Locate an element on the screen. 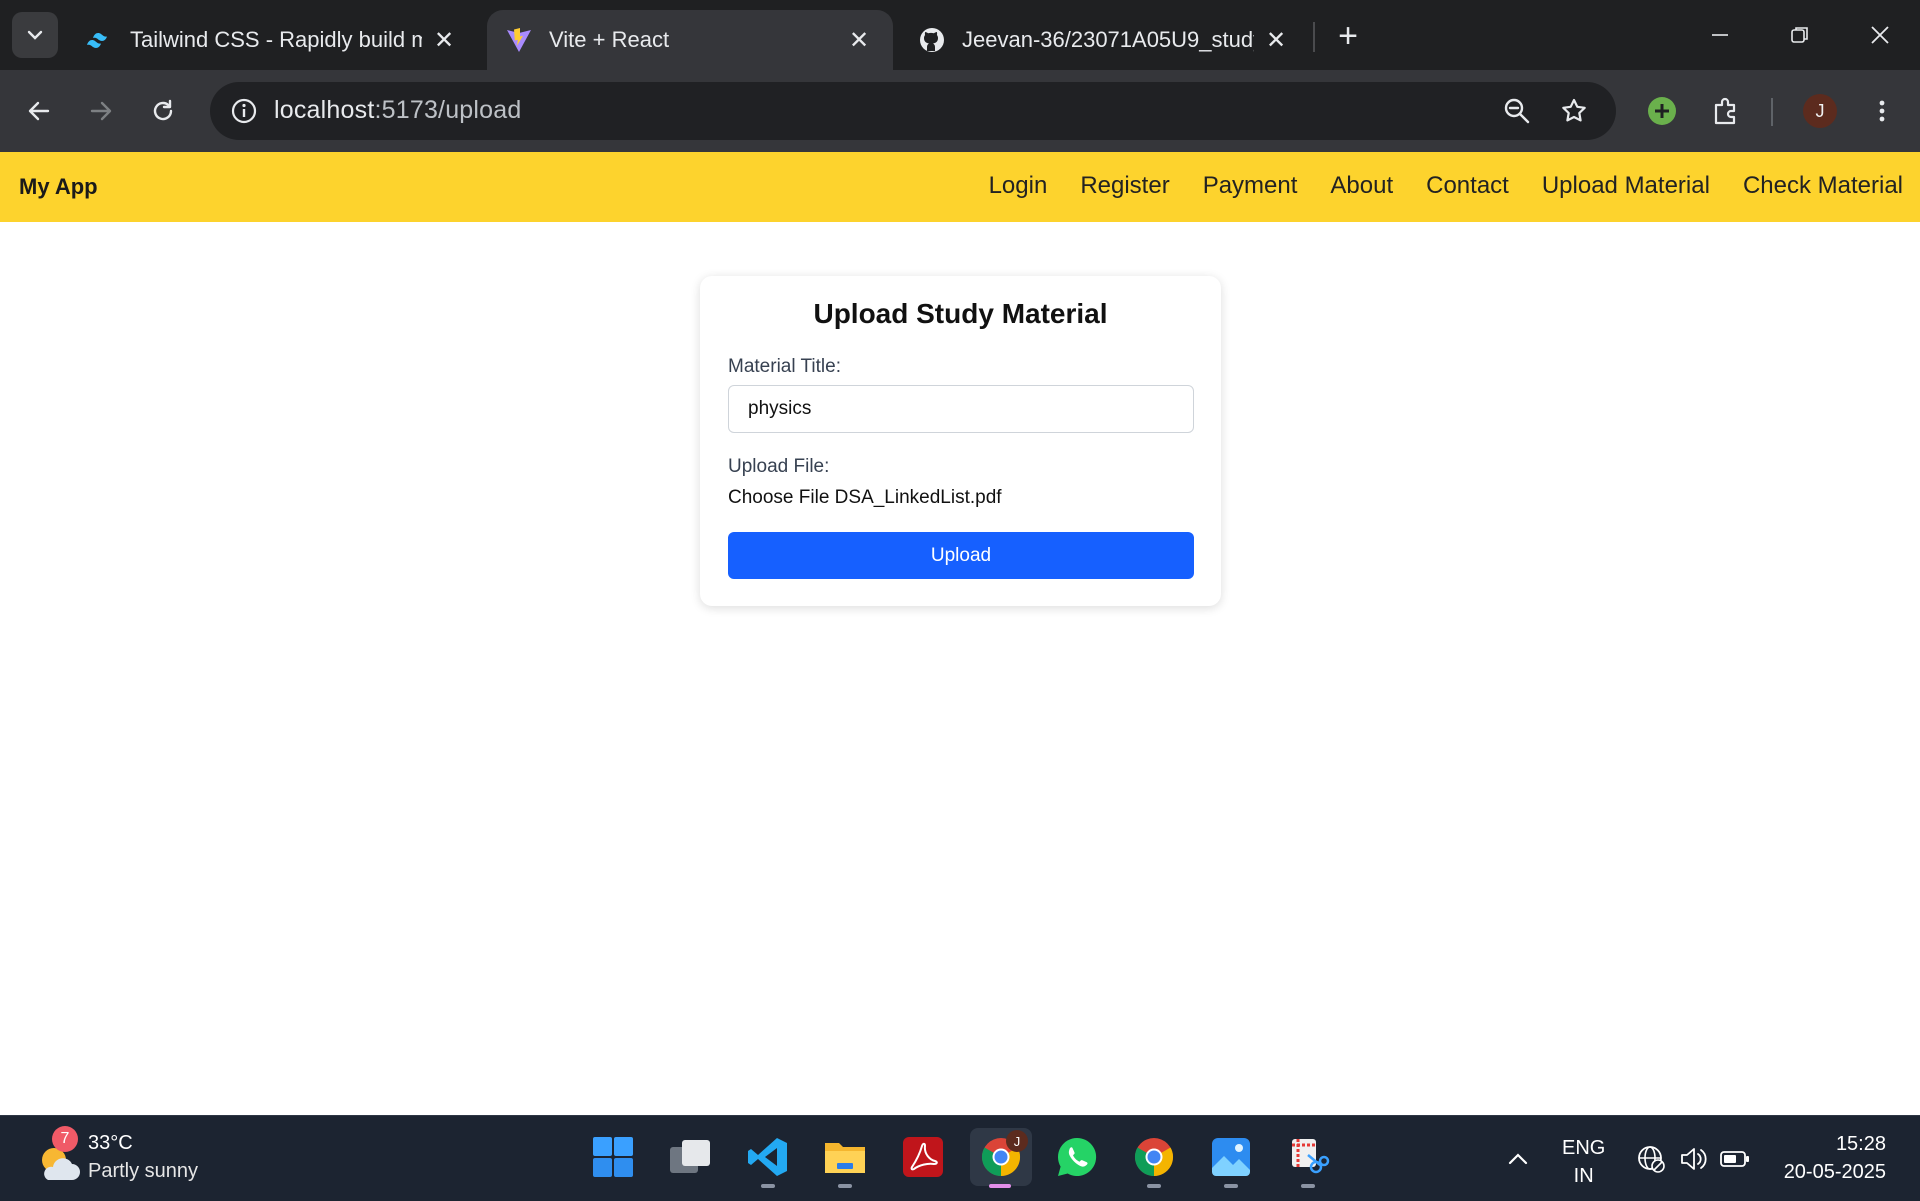  weather-badge: 7 is located at coordinates (65, 1139).